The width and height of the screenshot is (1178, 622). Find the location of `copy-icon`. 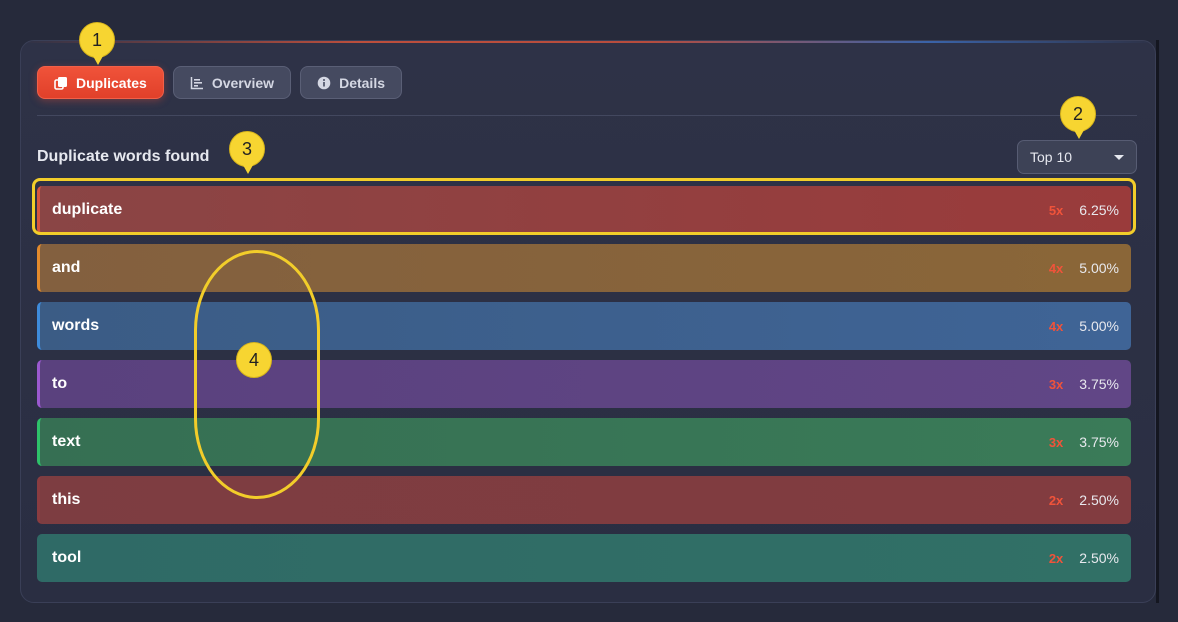

copy-icon is located at coordinates (60, 83).